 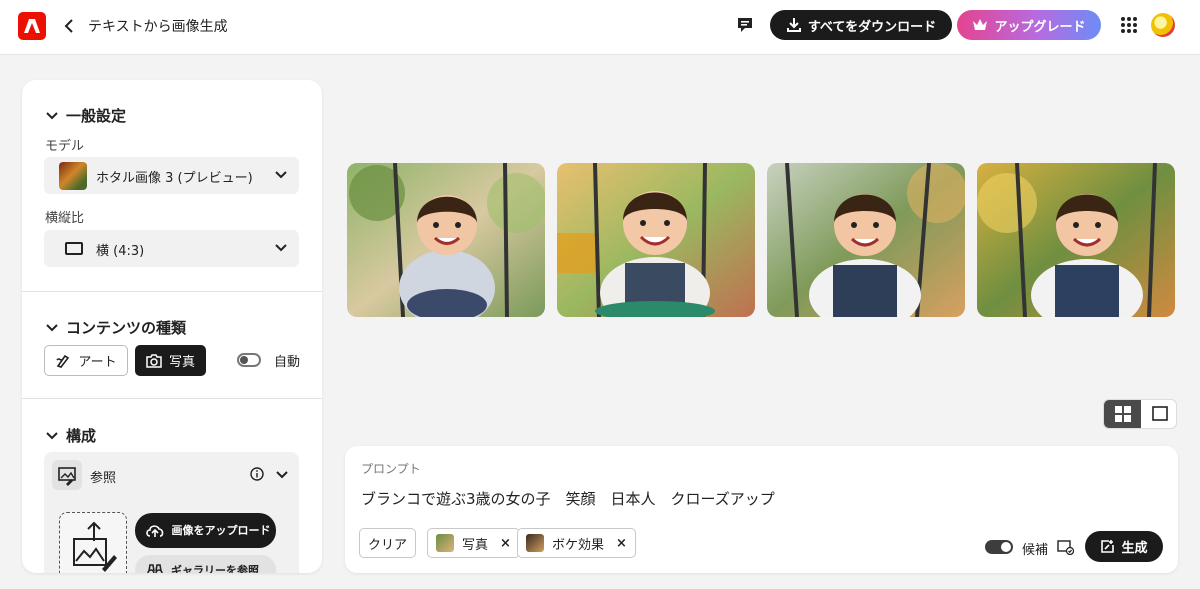 What do you see at coordinates (215, 568) in the screenshot?
I see `browse-gallery-label: ギャラリーを参照` at bounding box center [215, 568].